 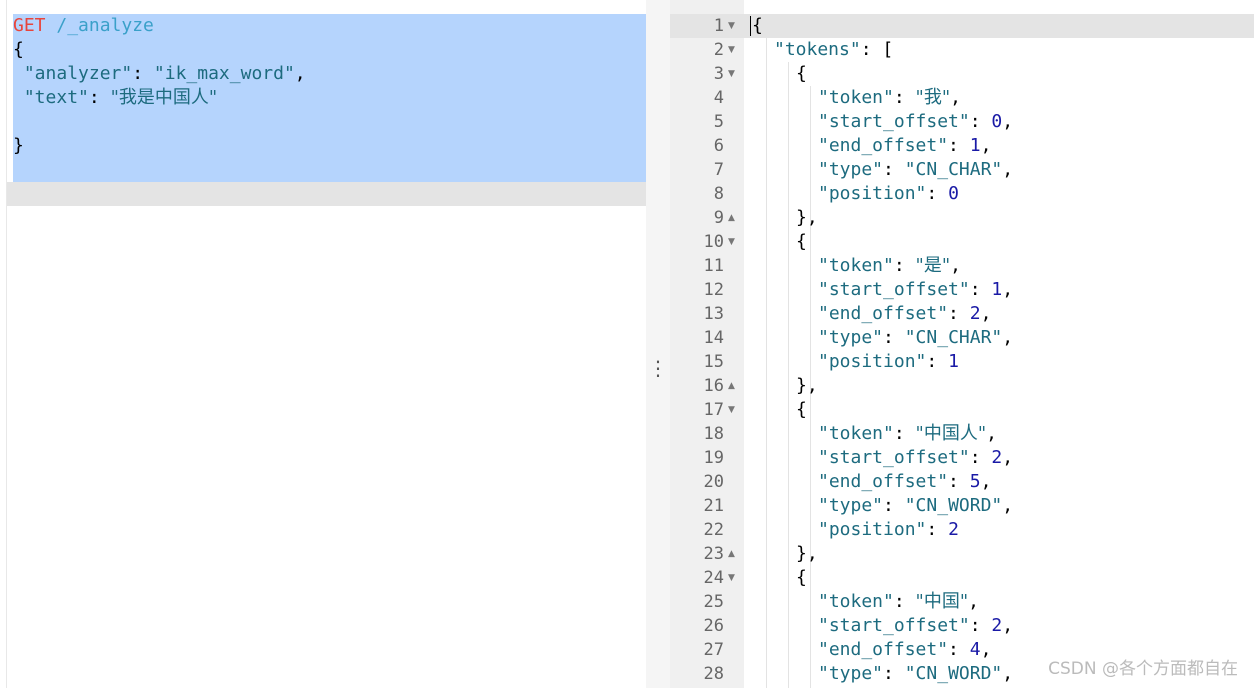 What do you see at coordinates (18, 50) in the screenshot?
I see `request-line-2: {` at bounding box center [18, 50].